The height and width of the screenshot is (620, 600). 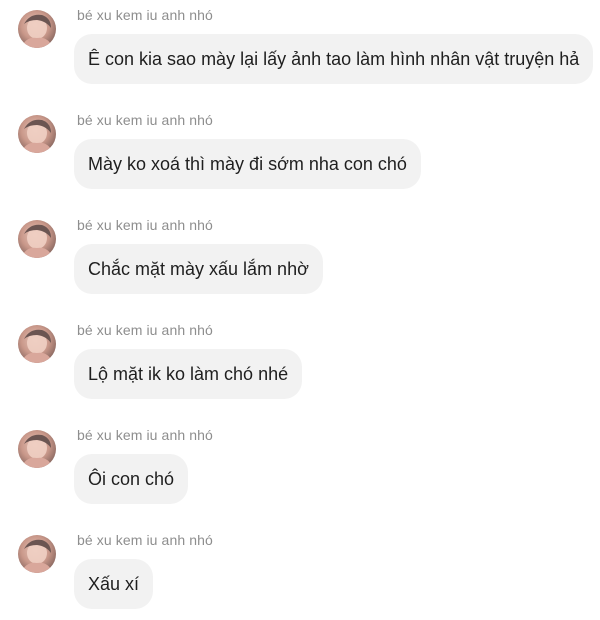 I want to click on message-bubble: Mày ko xoá thì mày đi sớm nha con chó, so click(x=247, y=164).